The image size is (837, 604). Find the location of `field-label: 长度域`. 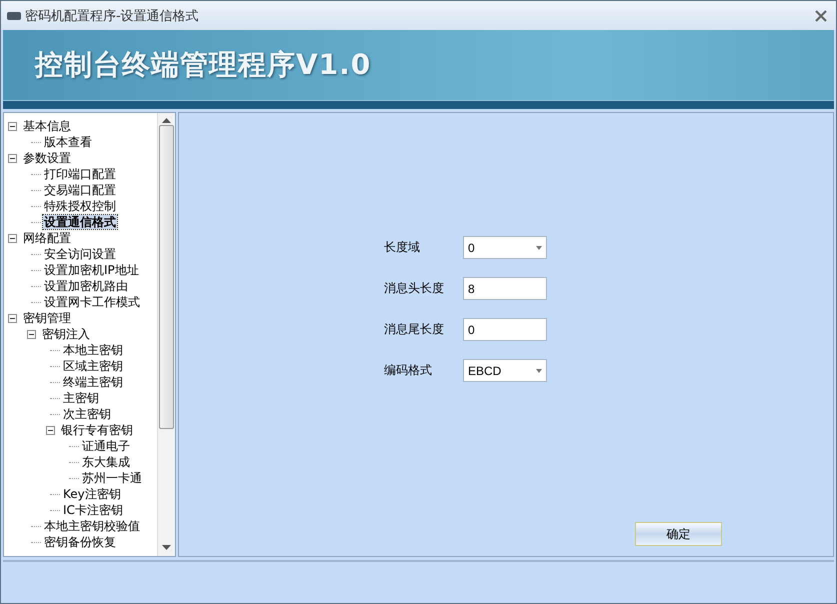

field-label: 长度域 is located at coordinates (402, 247).